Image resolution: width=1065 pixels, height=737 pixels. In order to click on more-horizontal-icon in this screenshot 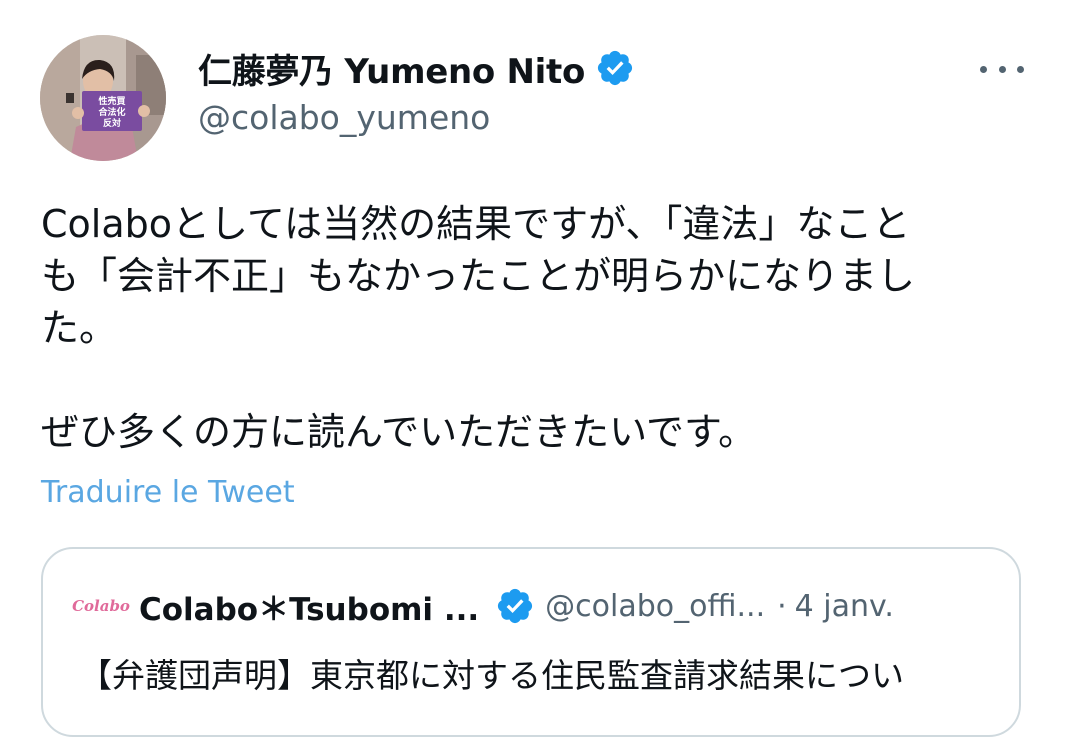, I will do `click(1002, 69)`.